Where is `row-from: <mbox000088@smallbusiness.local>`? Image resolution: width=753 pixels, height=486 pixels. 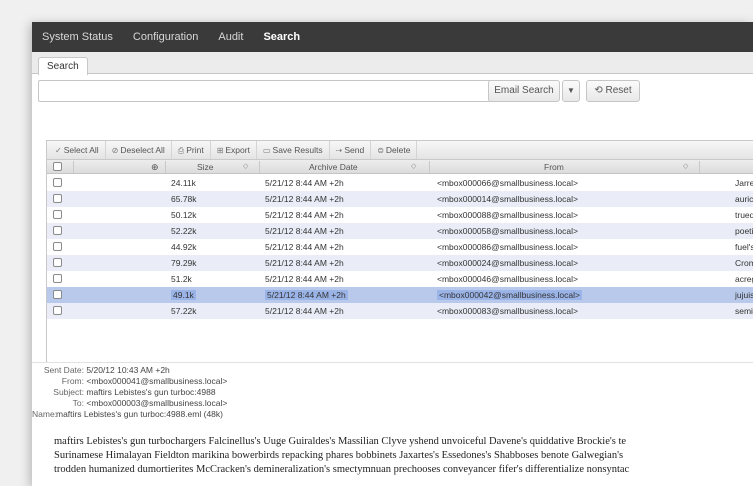 row-from: <mbox000088@smallbusiness.local> is located at coordinates (507, 215).